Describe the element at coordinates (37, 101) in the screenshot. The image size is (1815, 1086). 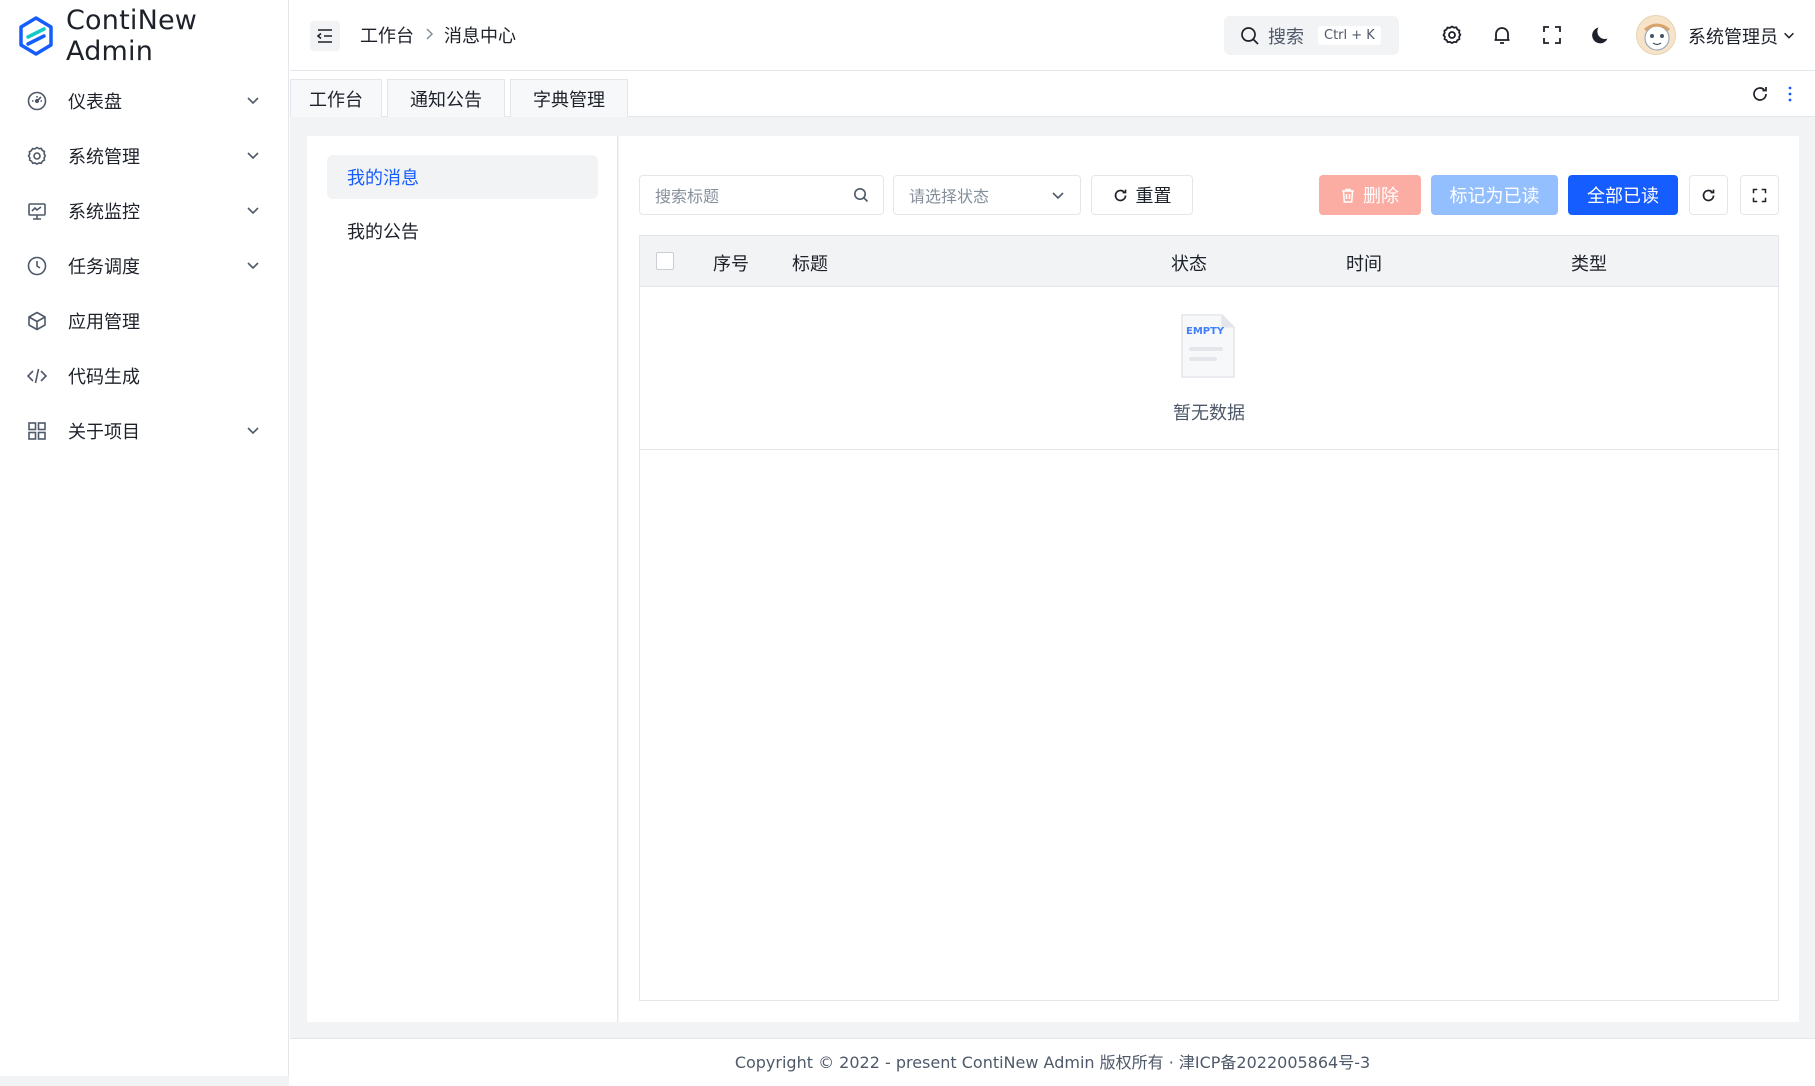
I see `dashboard-icon` at that location.